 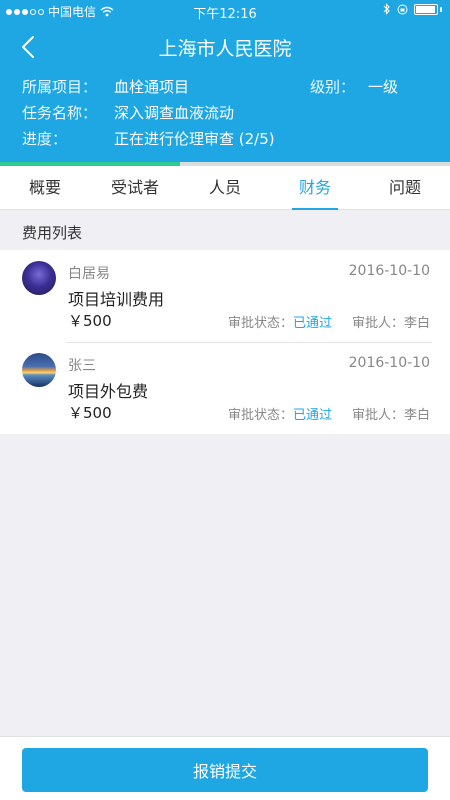 What do you see at coordinates (152, 87) in the screenshot?
I see `project-value: 血栓通项目` at bounding box center [152, 87].